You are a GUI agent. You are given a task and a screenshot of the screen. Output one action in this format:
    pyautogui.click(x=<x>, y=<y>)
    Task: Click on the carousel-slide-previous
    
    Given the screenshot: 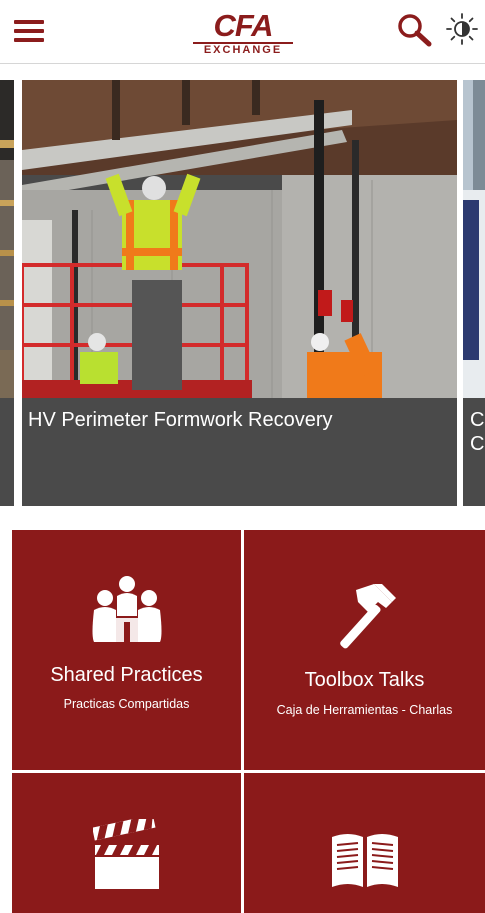 What is the action you would take?
    pyautogui.click(x=7, y=293)
    